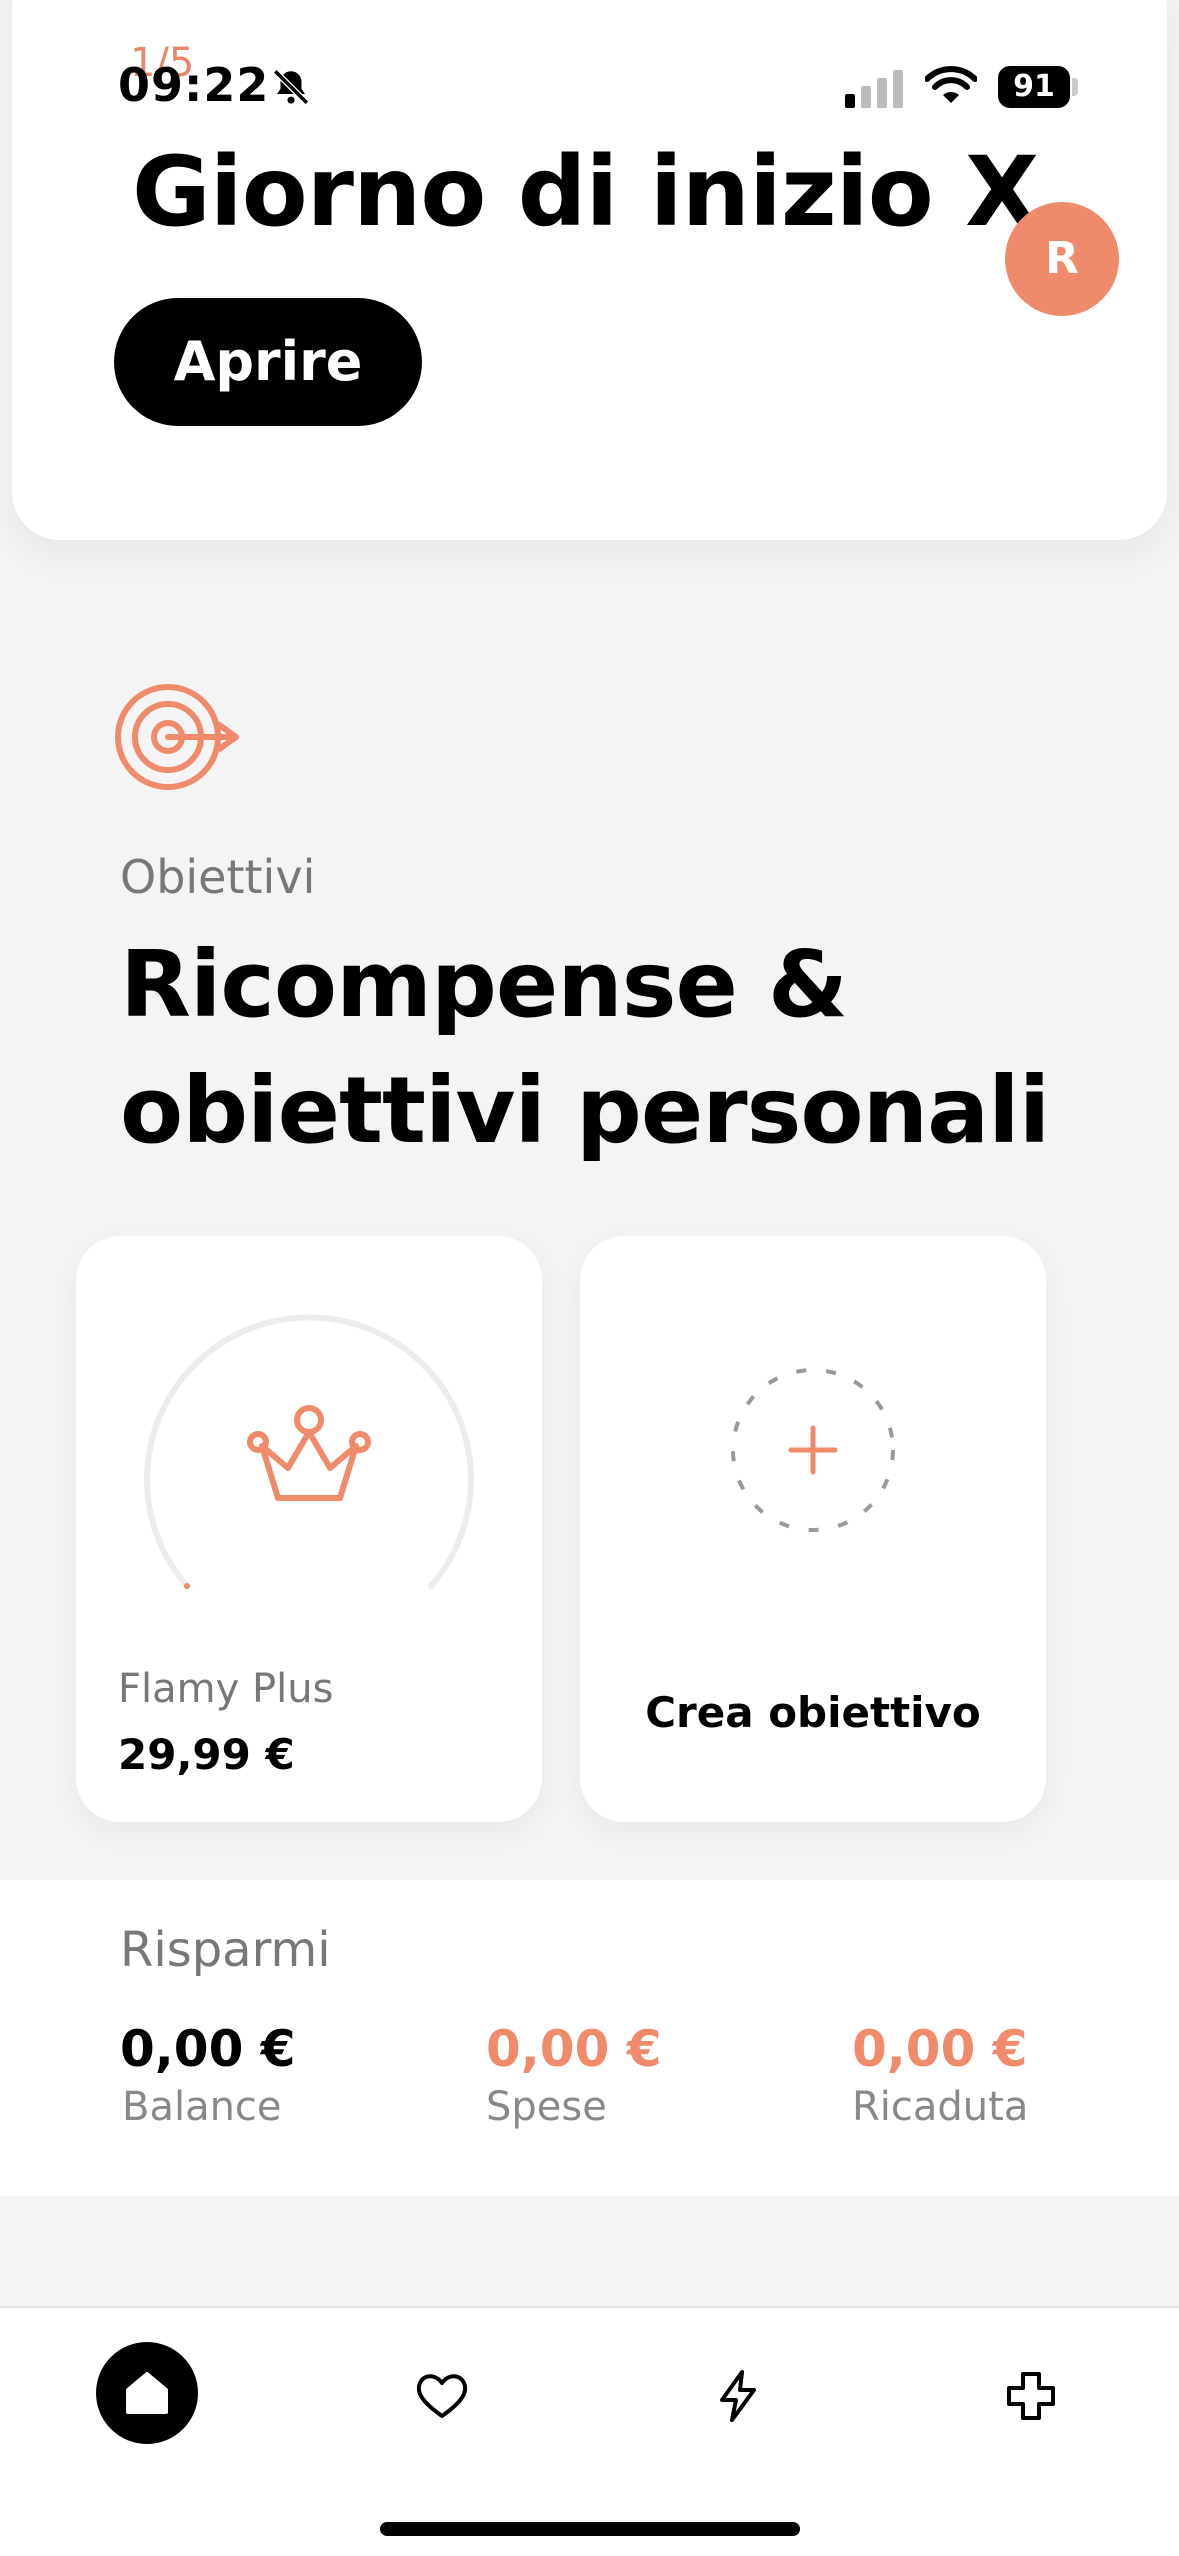 The height and width of the screenshot is (2556, 1179). Describe the element at coordinates (574, 2049) in the screenshot. I see `expenses-value: 0,00 €` at that location.